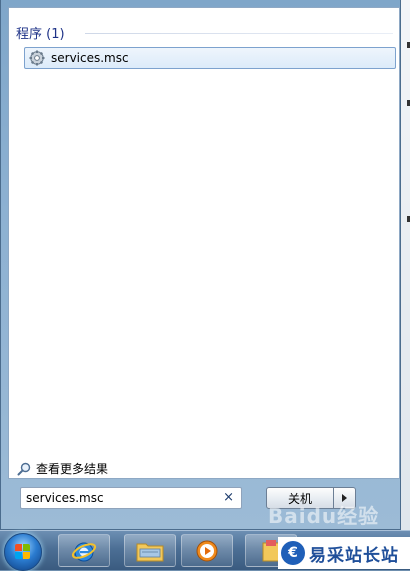 Image resolution: width=410 pixels, height=571 pixels. I want to click on windows-logo-icon, so click(23, 552).